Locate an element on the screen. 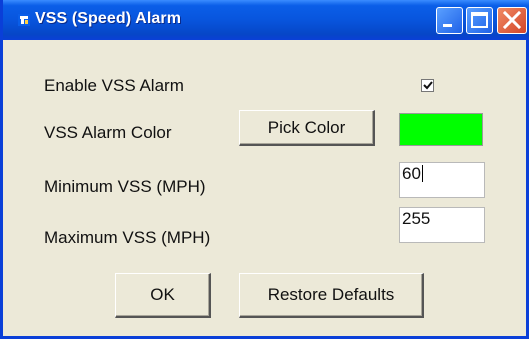  checkmark-icon is located at coordinates (428, 85).